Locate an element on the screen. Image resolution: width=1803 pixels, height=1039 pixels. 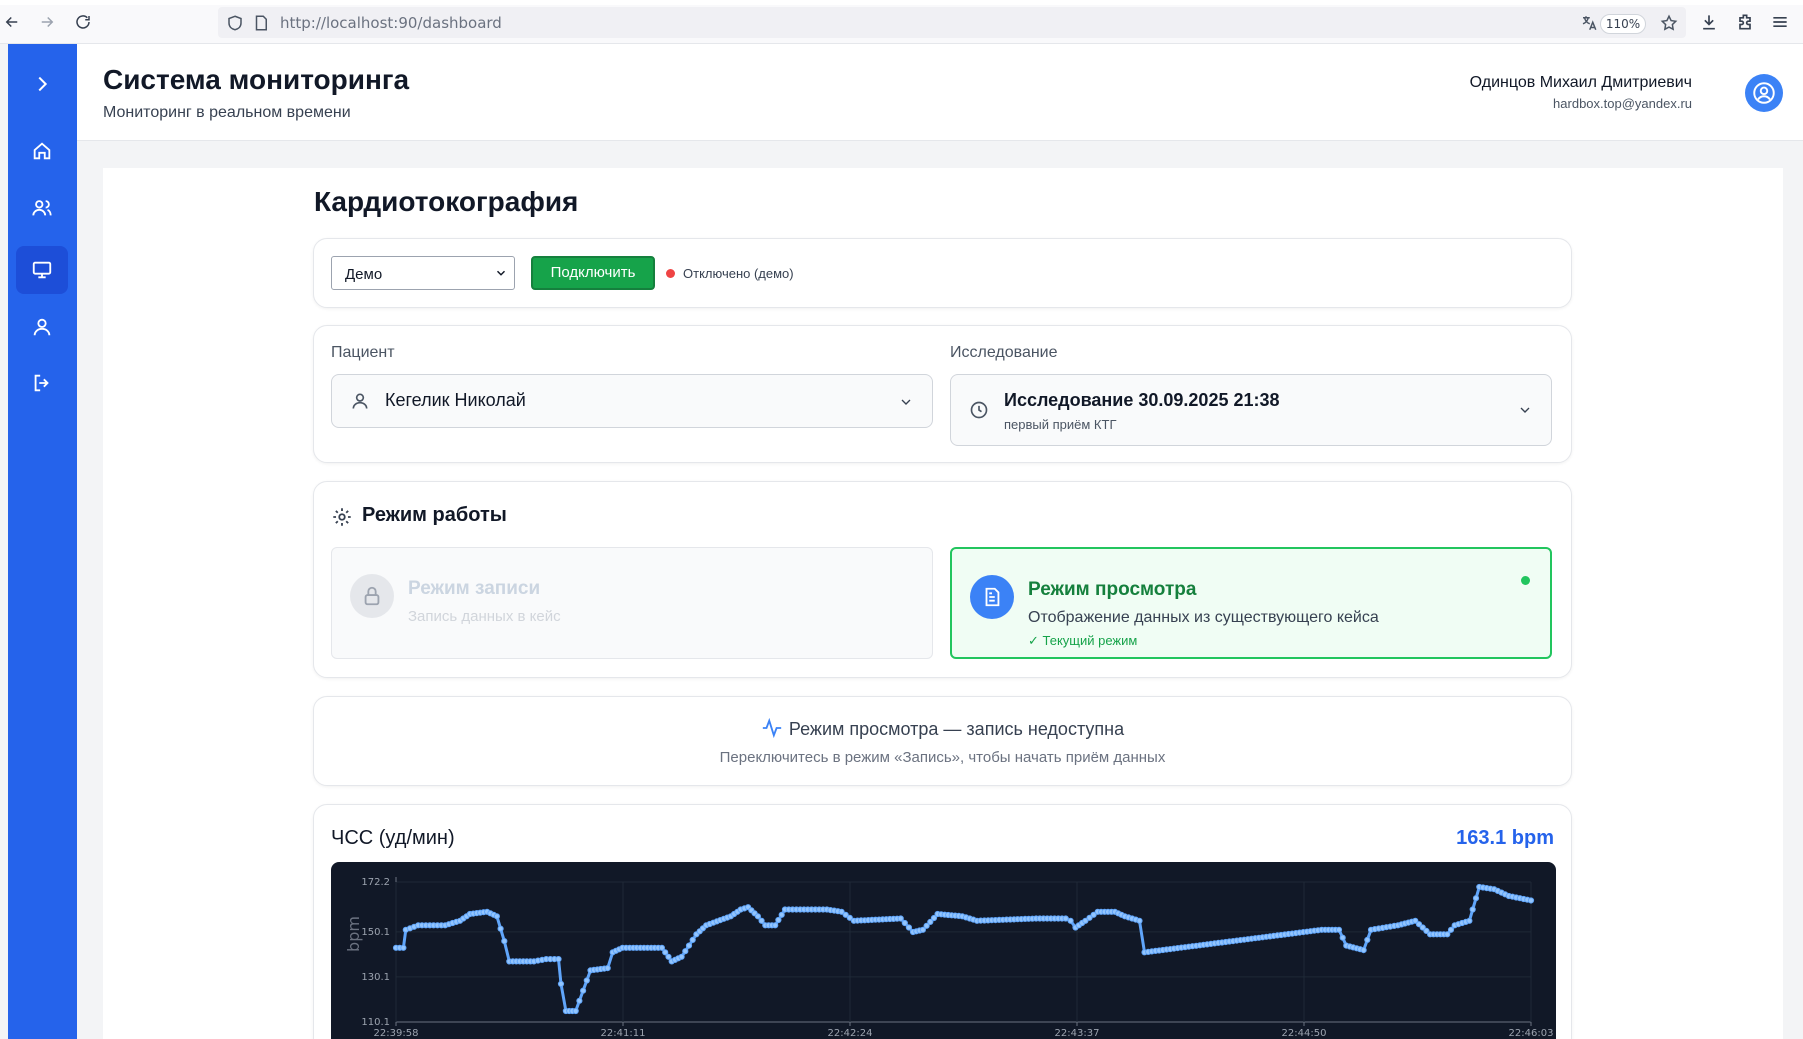
current-mode-badge: ✓ Текущий режим is located at coordinates (1083, 640).